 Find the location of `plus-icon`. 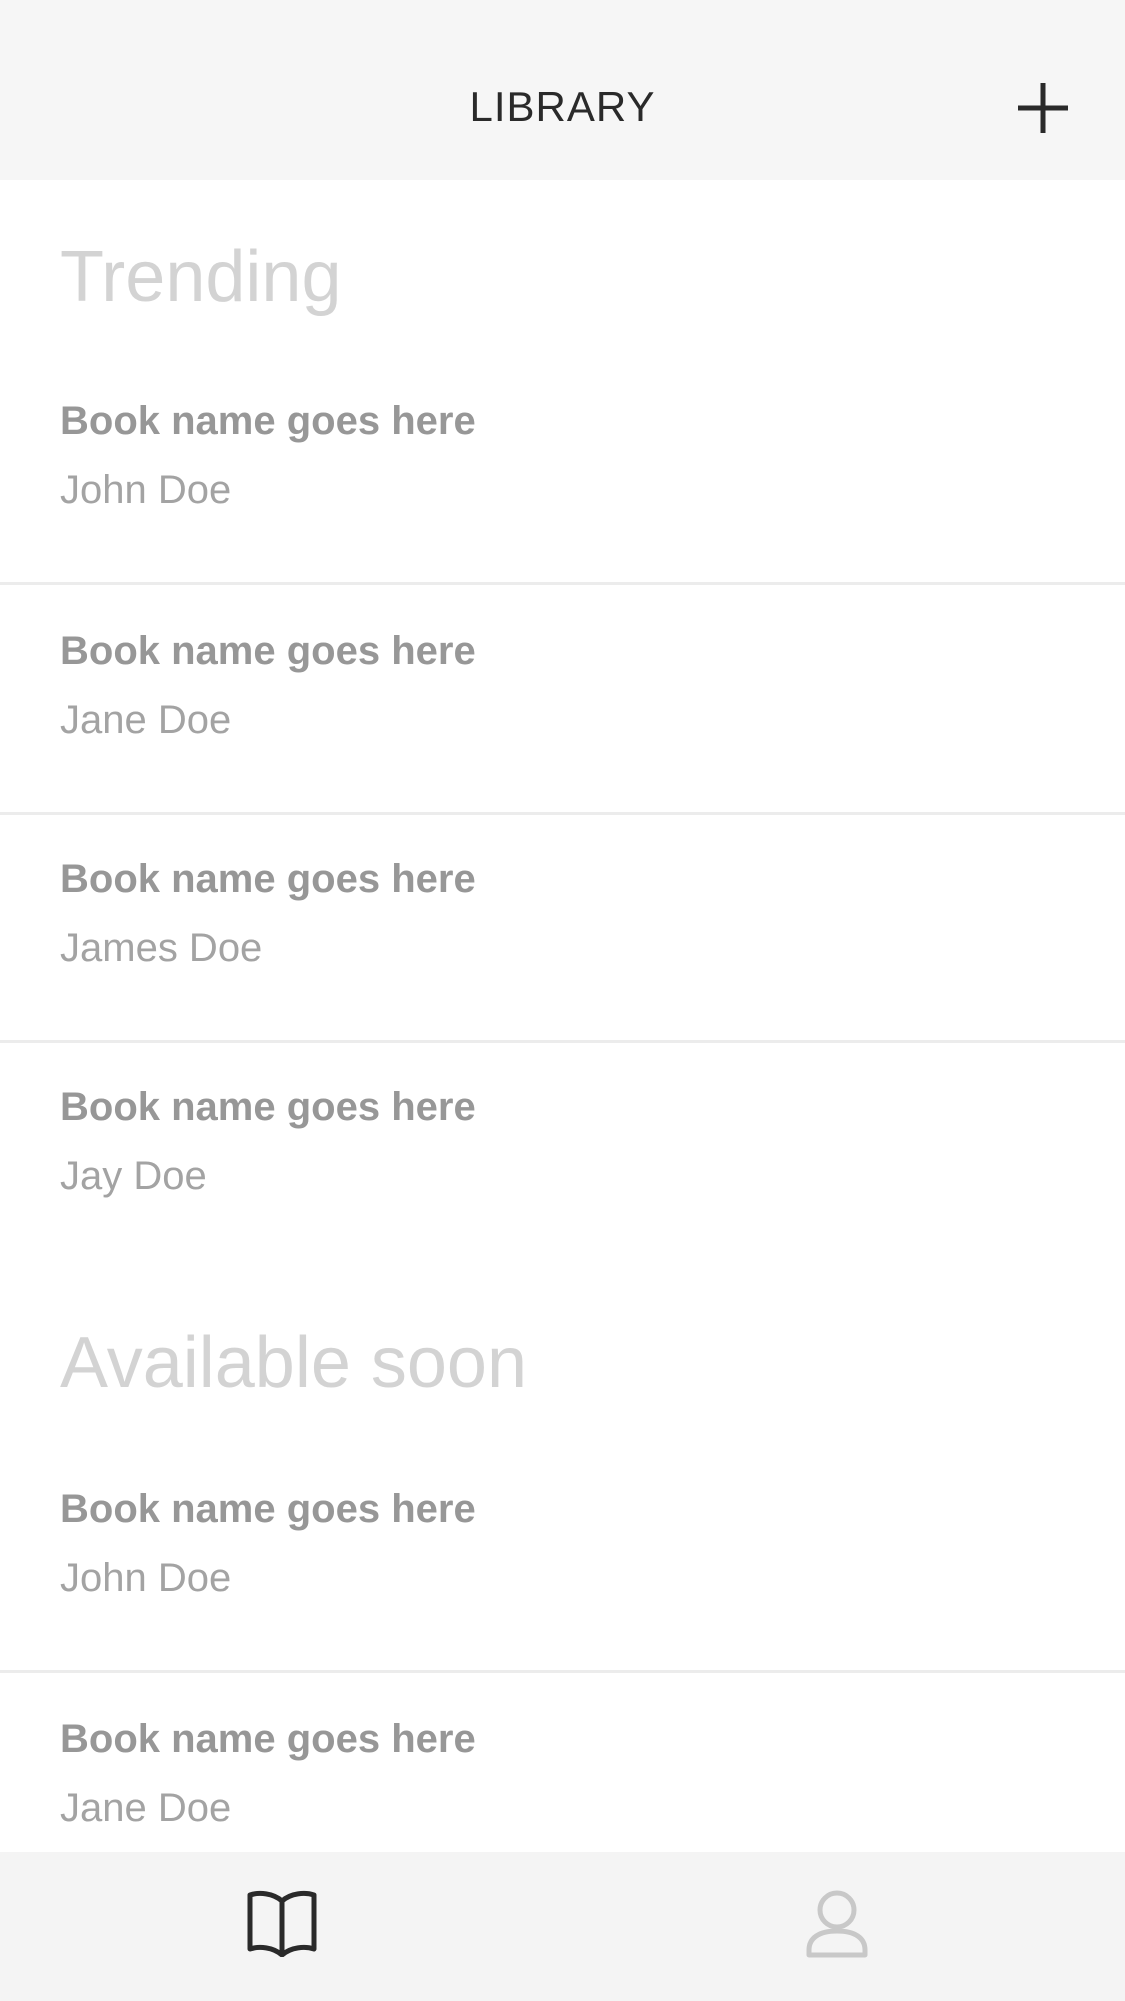

plus-icon is located at coordinates (1043, 108).